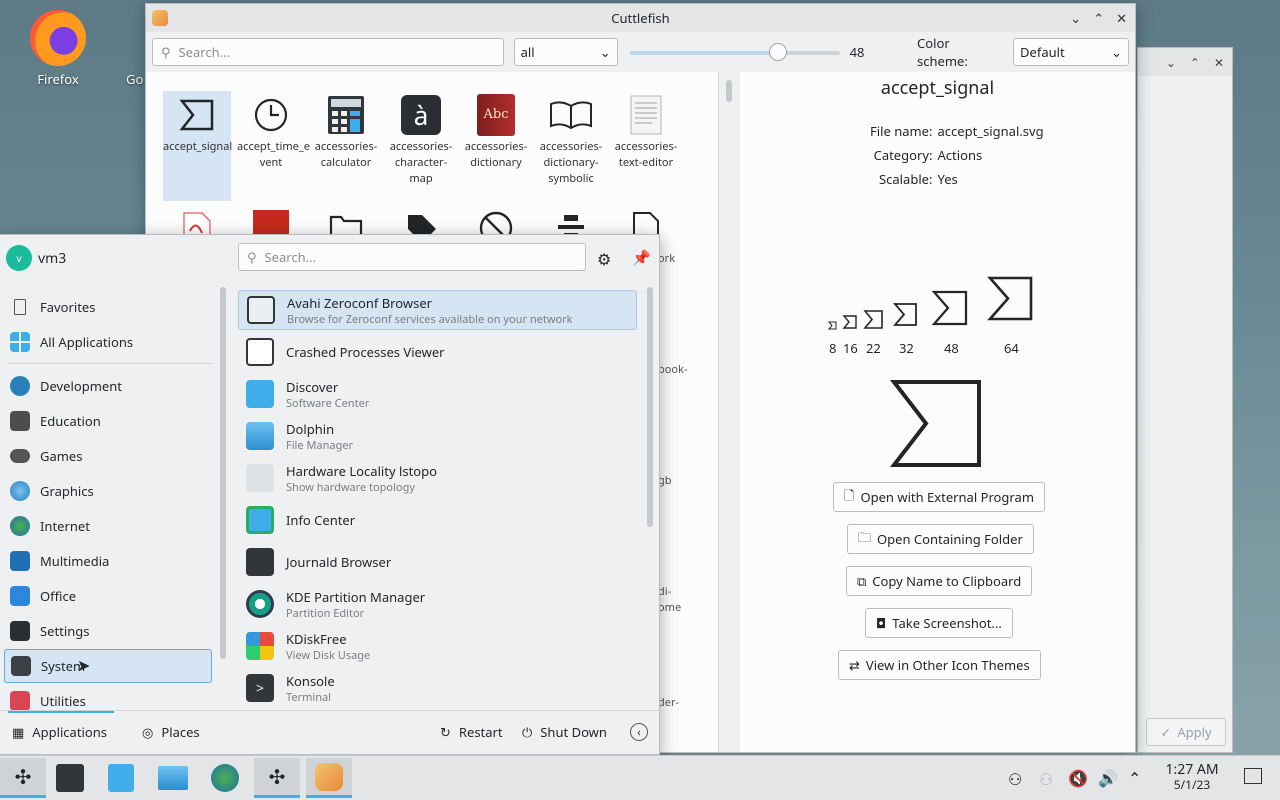 The width and height of the screenshot is (1280, 800). I want to click on category-graphics: Graphics, so click(108, 491).